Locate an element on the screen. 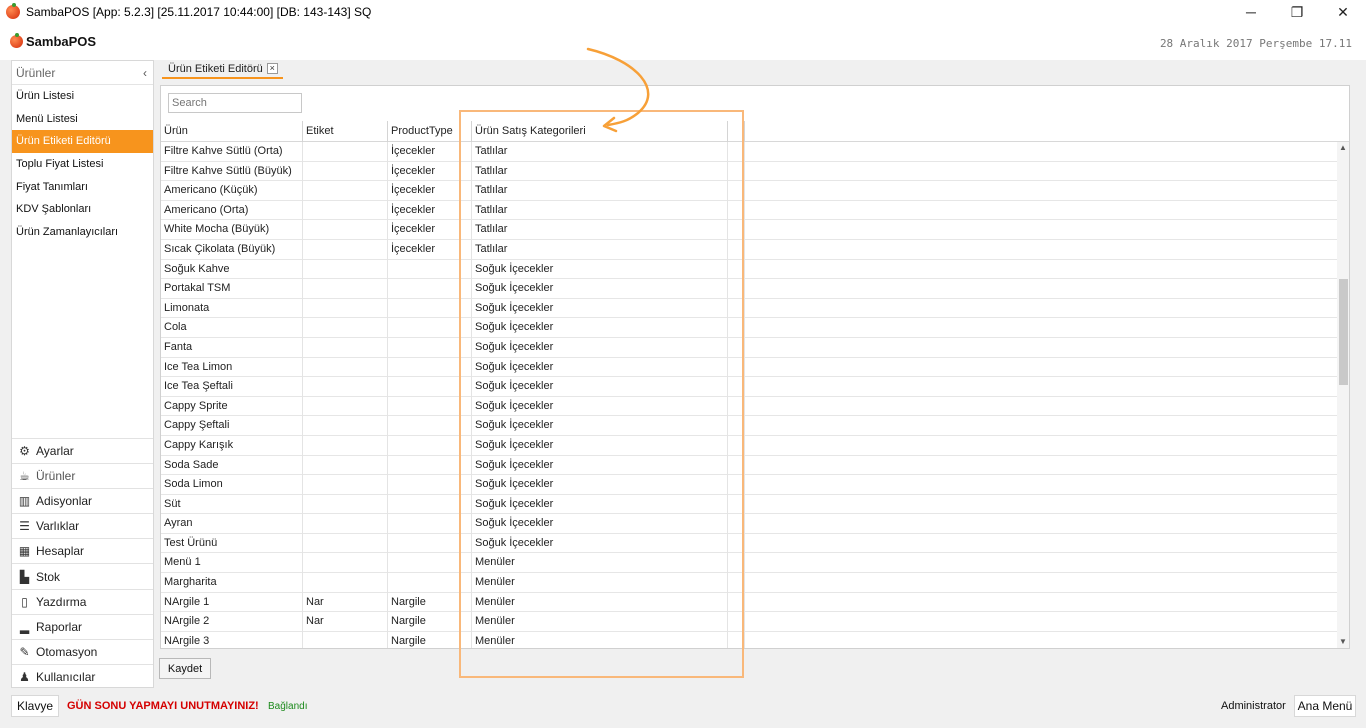  tab-close-icon: × is located at coordinates (272, 68).